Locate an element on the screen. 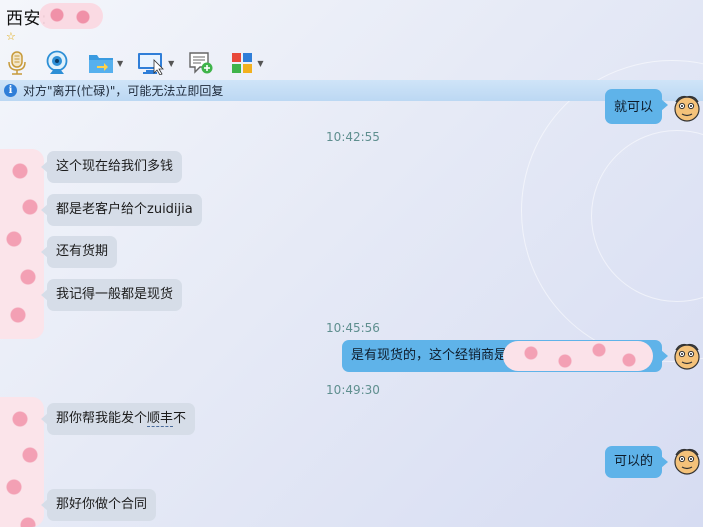 The height and width of the screenshot is (527, 703). incoming-message: 我记得一般都是现货 is located at coordinates (111, 295).